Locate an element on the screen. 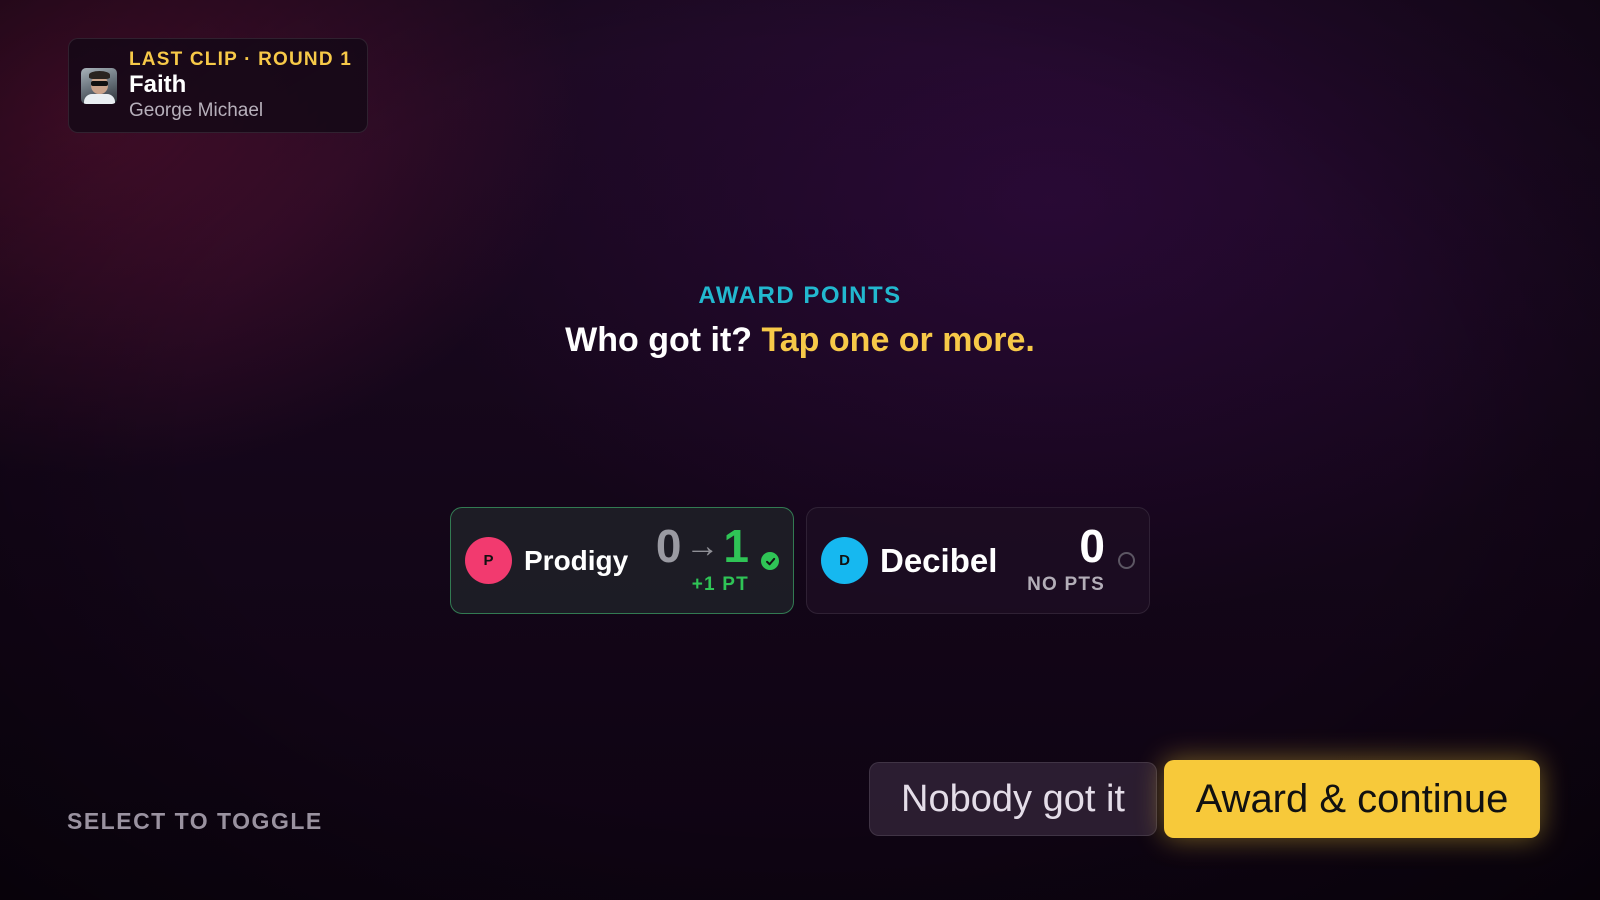  score-display: 0 NO PTS is located at coordinates (1066, 558).